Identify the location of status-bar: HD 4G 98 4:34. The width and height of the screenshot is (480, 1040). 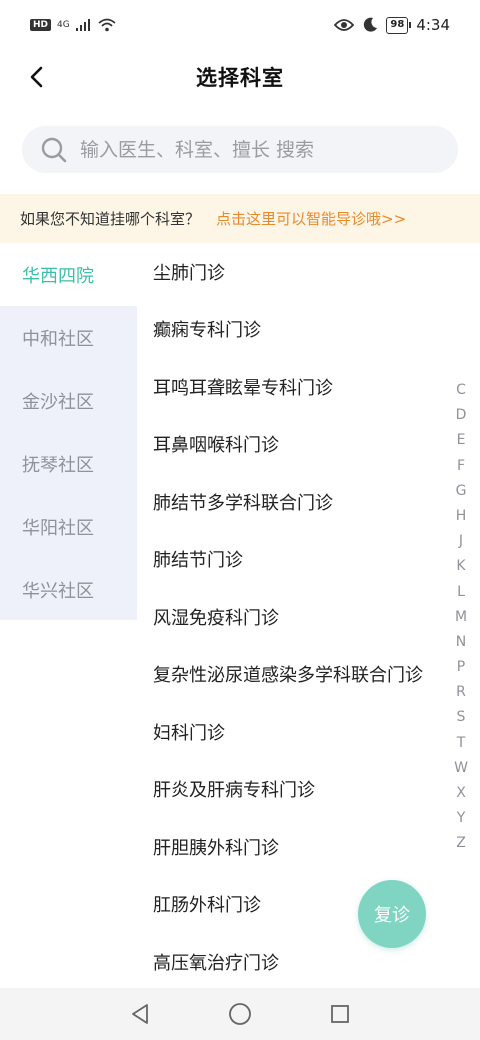
(240, 27).